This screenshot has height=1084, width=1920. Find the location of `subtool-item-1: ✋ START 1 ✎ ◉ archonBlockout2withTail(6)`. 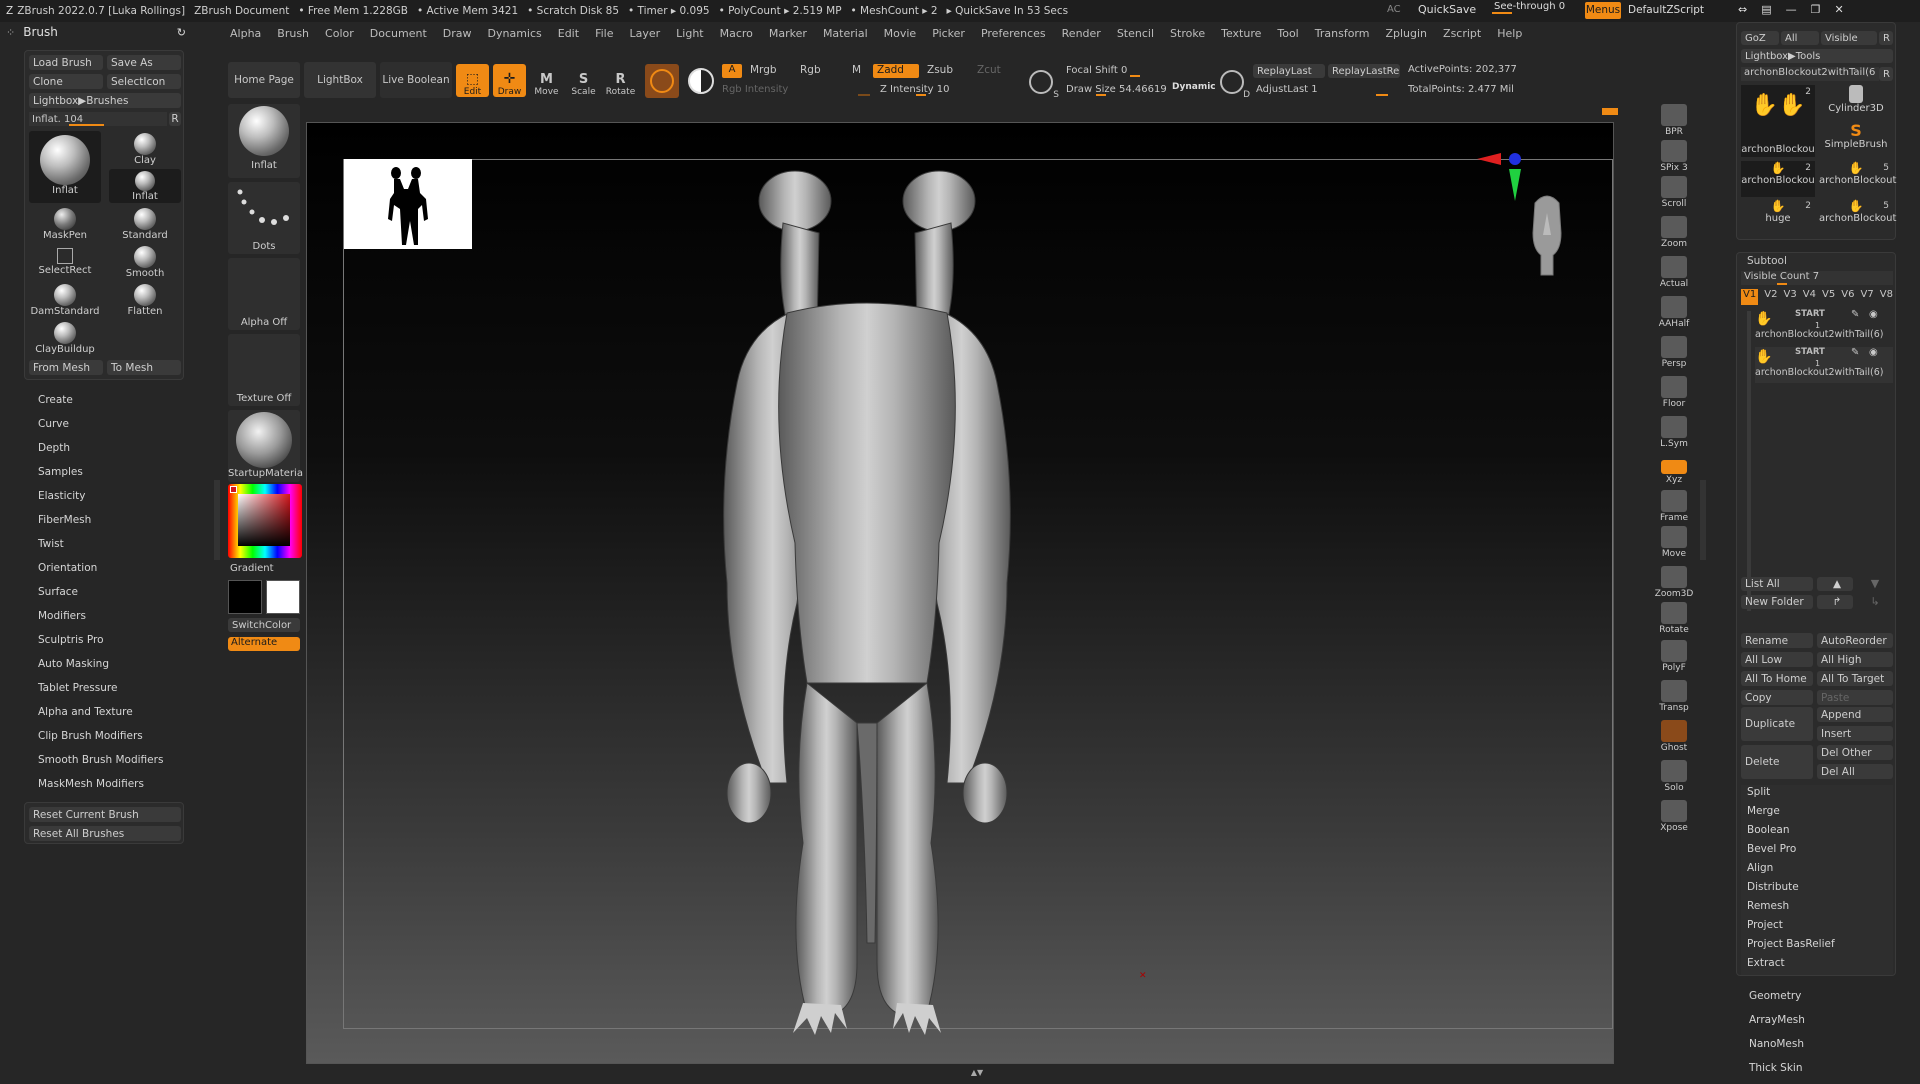

subtool-item-1: ✋ START 1 ✎ ◉ archonBlockout2withTail(6) is located at coordinates (1824, 327).